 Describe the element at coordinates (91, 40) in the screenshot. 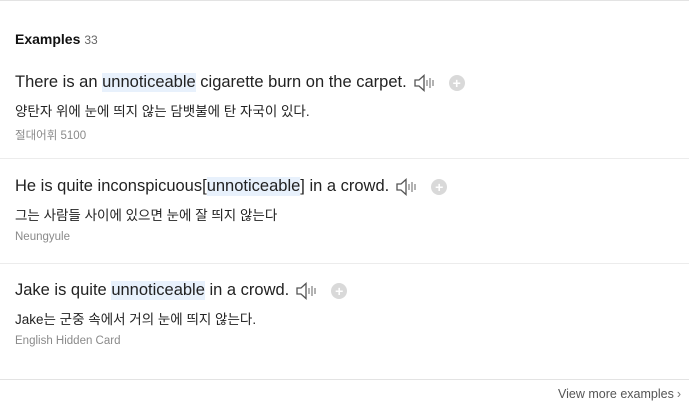

I see `examples-count: 33` at that location.